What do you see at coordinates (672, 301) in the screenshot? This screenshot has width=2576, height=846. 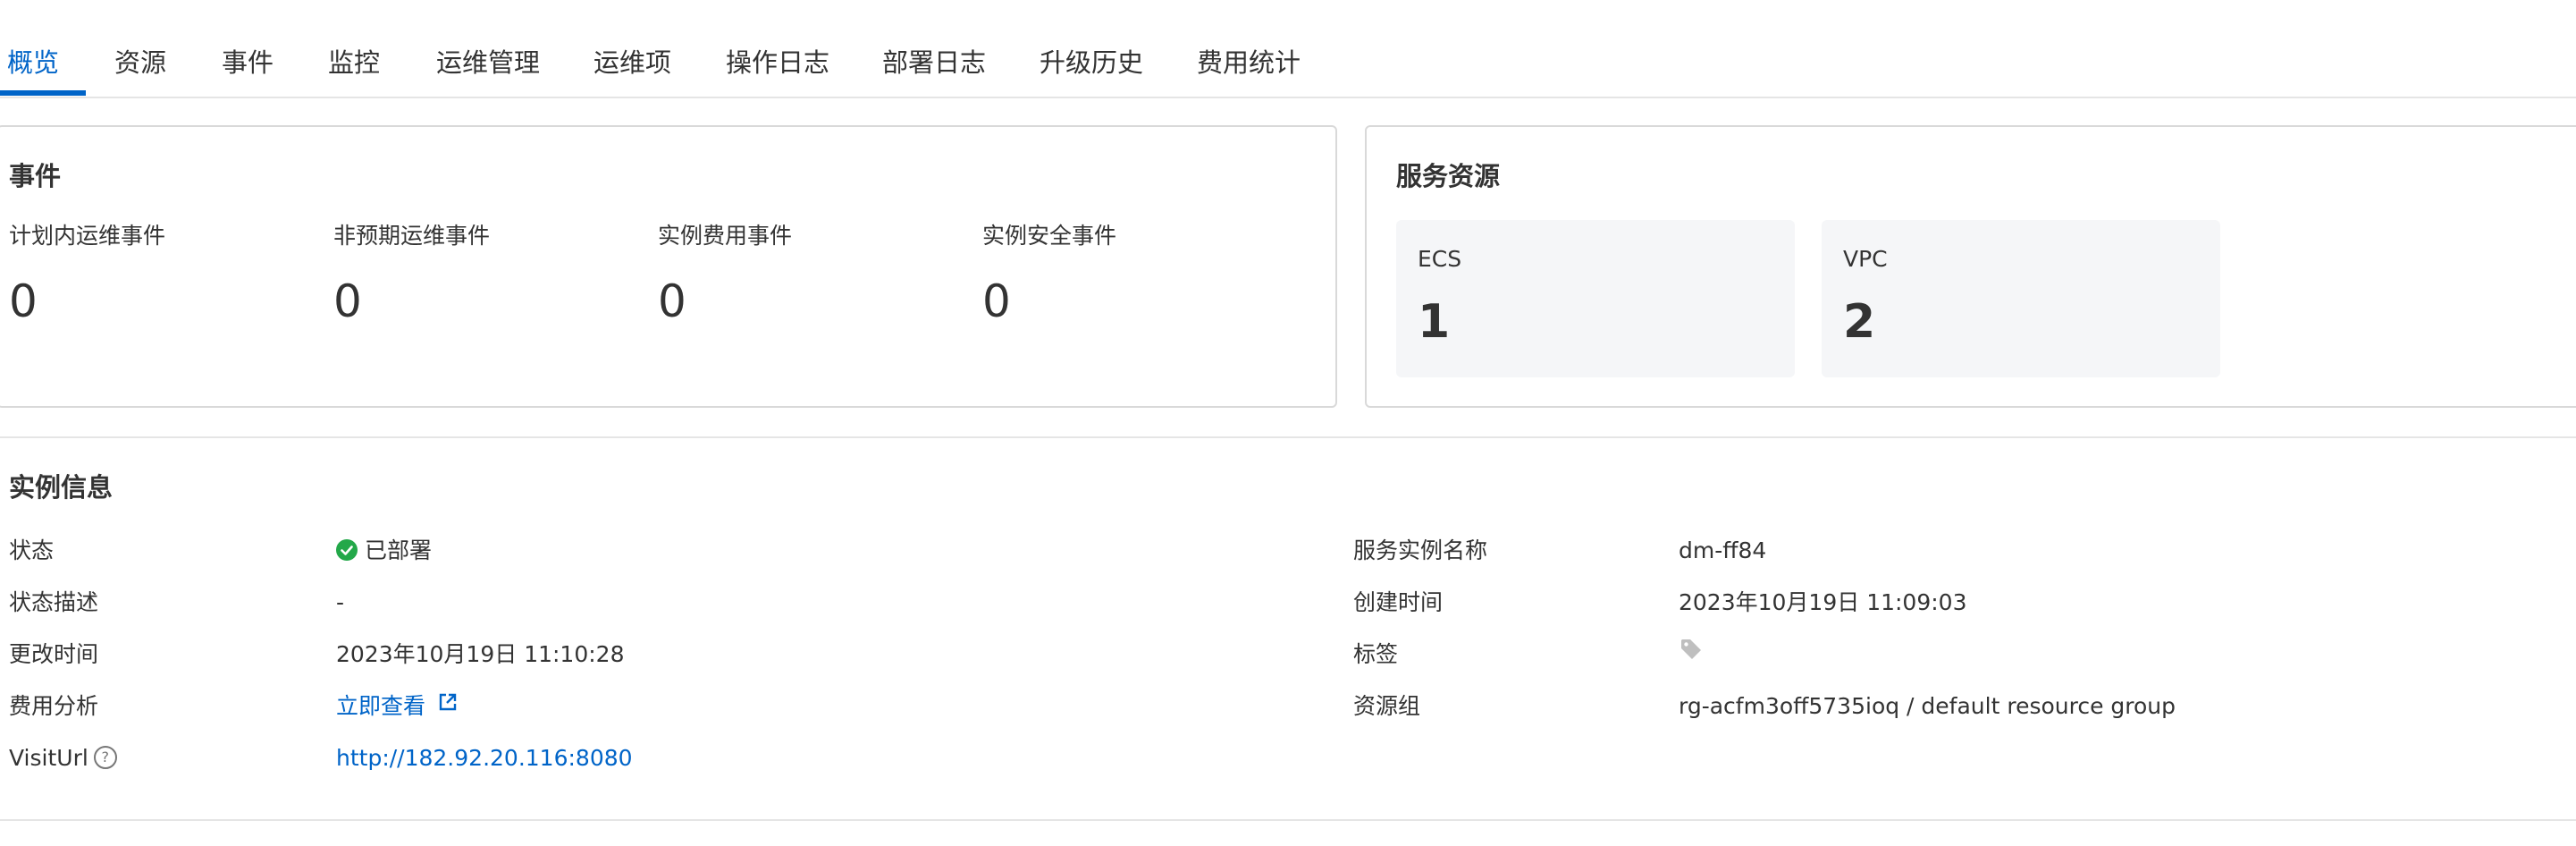 I see `instance-cost-events-value: 0` at bounding box center [672, 301].